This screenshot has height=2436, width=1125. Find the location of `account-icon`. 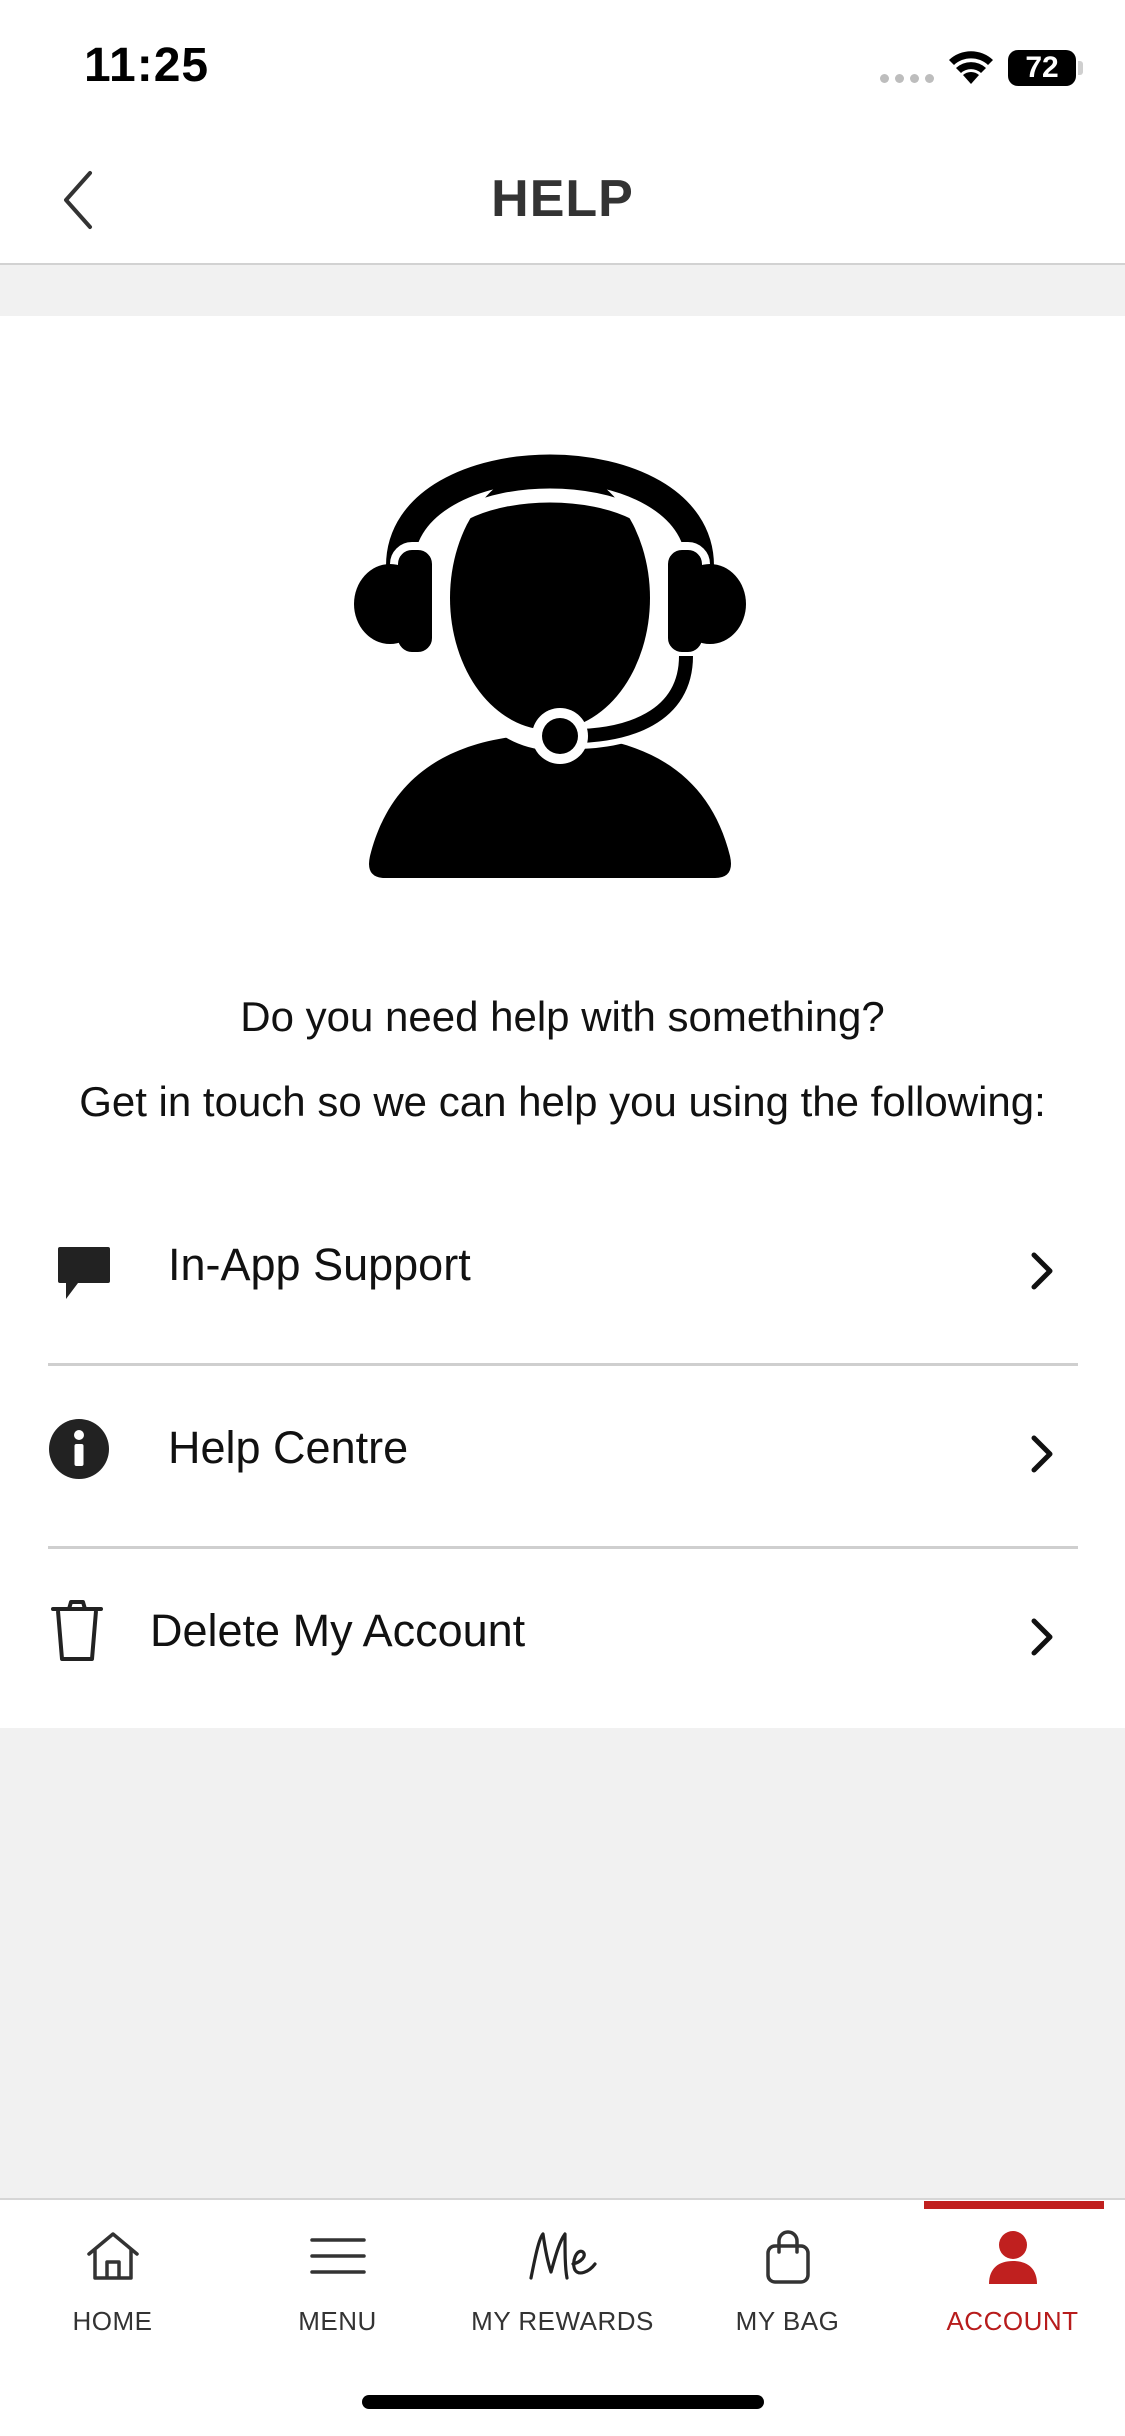

account-icon is located at coordinates (1012, 2257).